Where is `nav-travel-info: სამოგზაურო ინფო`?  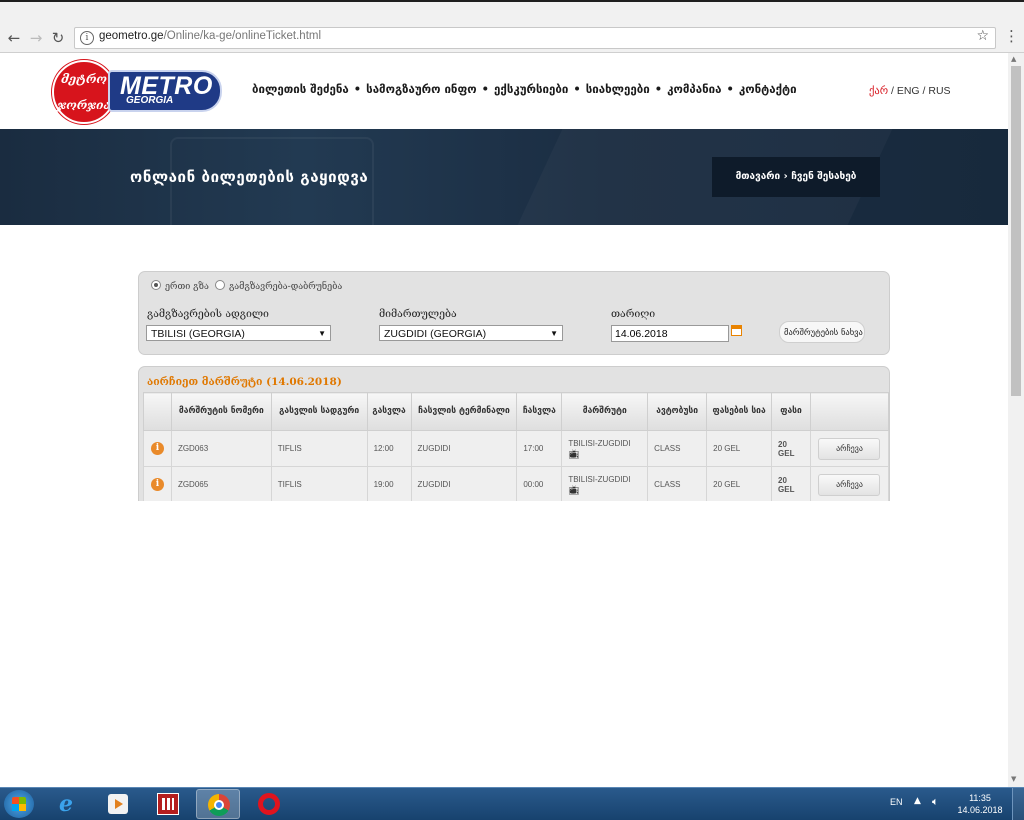 nav-travel-info: სამოგზაურო ინფო is located at coordinates (421, 89).